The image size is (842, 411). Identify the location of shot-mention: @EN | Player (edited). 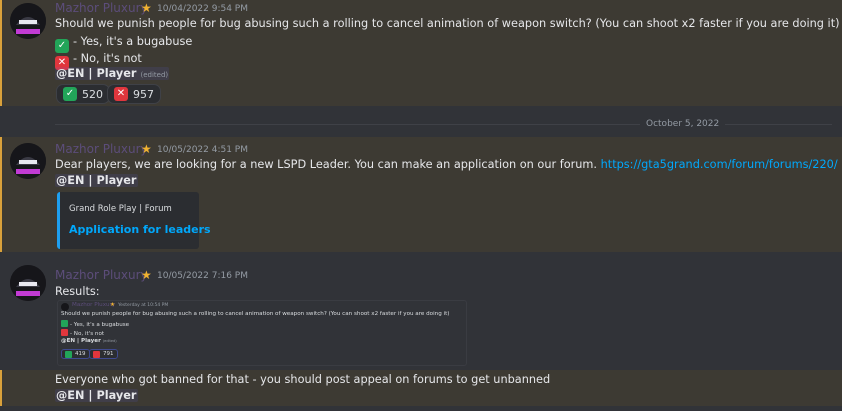
(89, 341).